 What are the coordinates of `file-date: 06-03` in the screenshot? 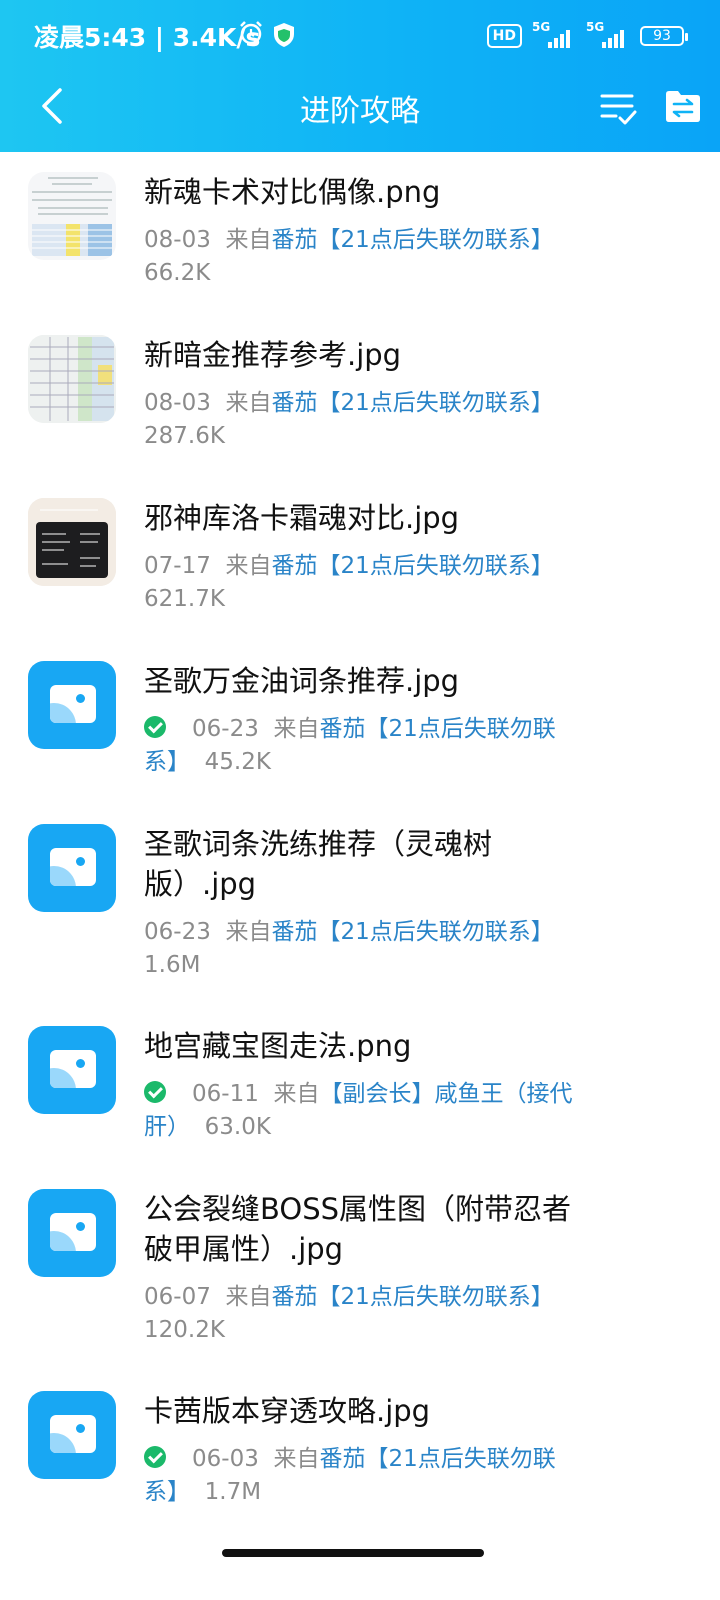 It's located at (225, 1459).